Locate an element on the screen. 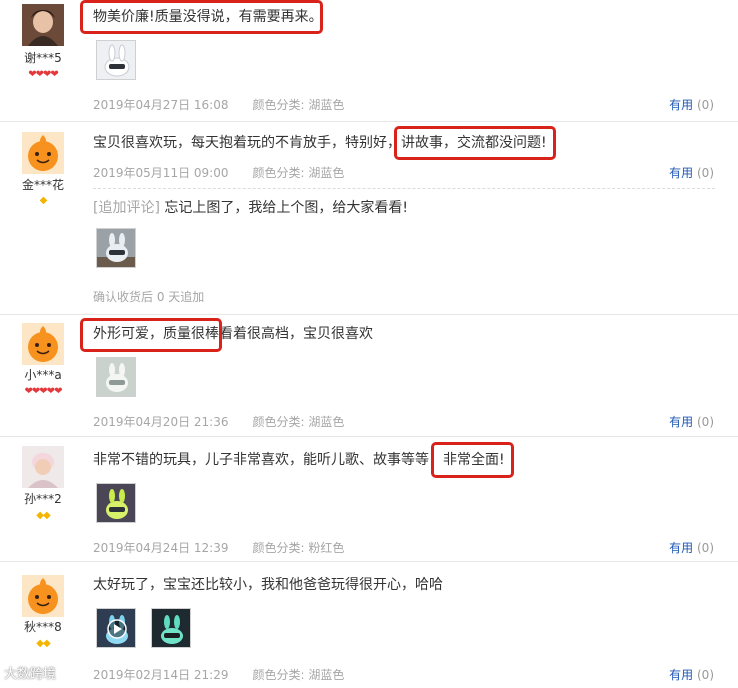  review-date: 2019年04月24日 12:39 is located at coordinates (161, 548).